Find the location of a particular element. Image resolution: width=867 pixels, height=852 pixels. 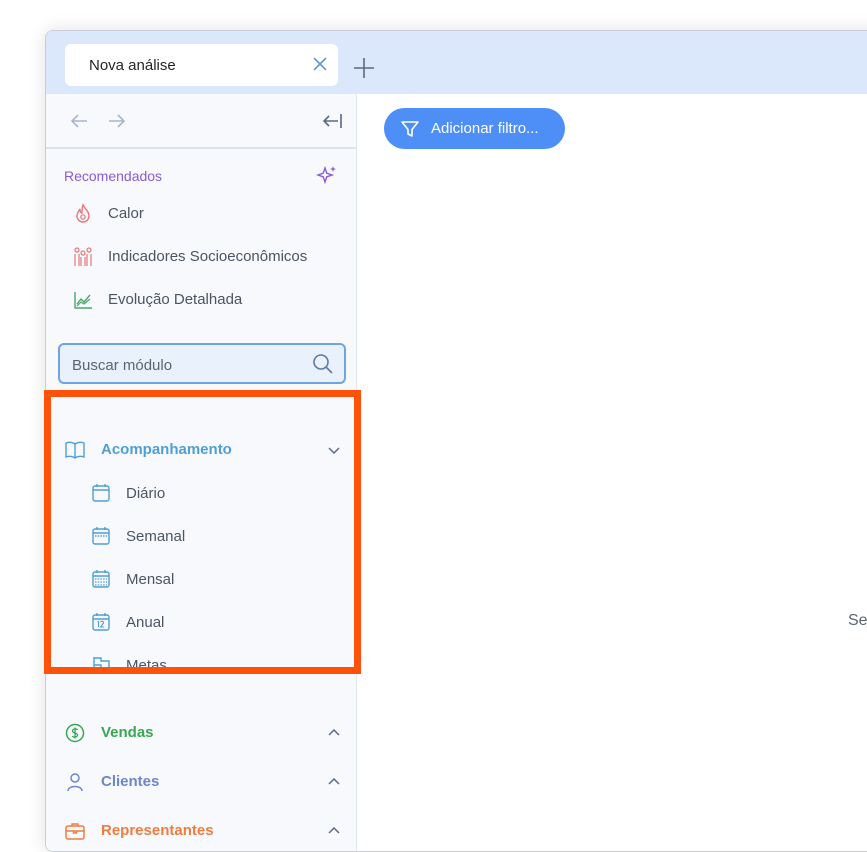

sub-item-label: Mensal is located at coordinates (150, 579).